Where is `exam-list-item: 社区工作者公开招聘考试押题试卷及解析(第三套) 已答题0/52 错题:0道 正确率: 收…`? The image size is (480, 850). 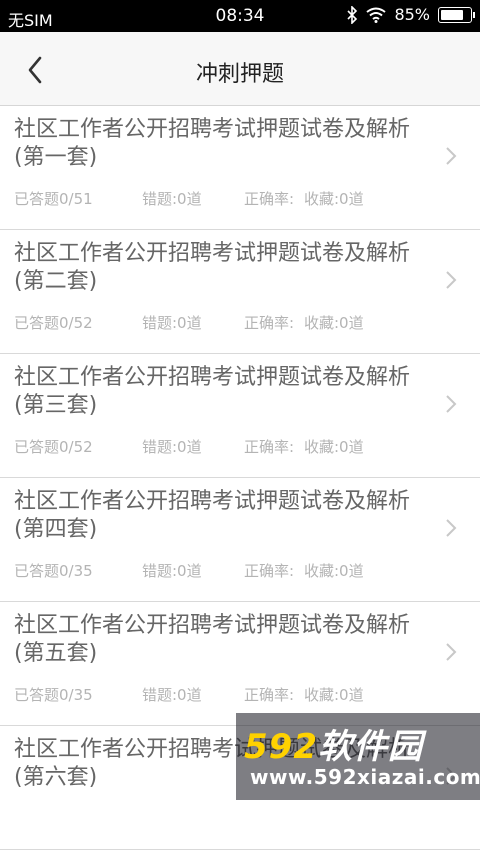 exam-list-item: 社区工作者公开招聘考试押题试卷及解析(第三套) 已答题0/52 错题:0道 正确率: 收… is located at coordinates (240, 416).